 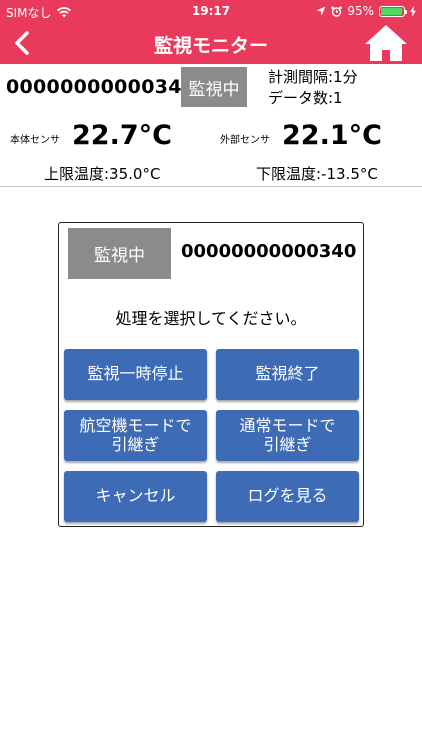 I want to click on location-icon, so click(x=321, y=11).